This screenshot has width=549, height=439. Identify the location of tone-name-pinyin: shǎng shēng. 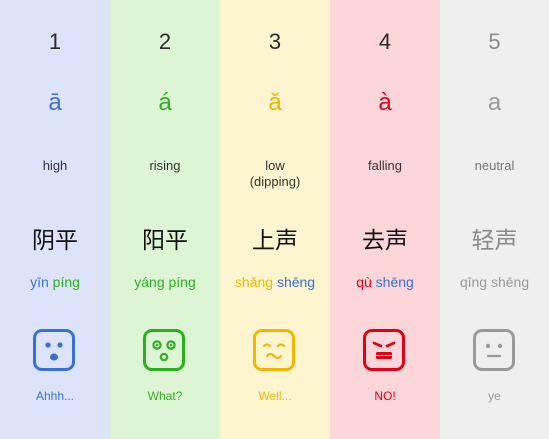
(275, 282).